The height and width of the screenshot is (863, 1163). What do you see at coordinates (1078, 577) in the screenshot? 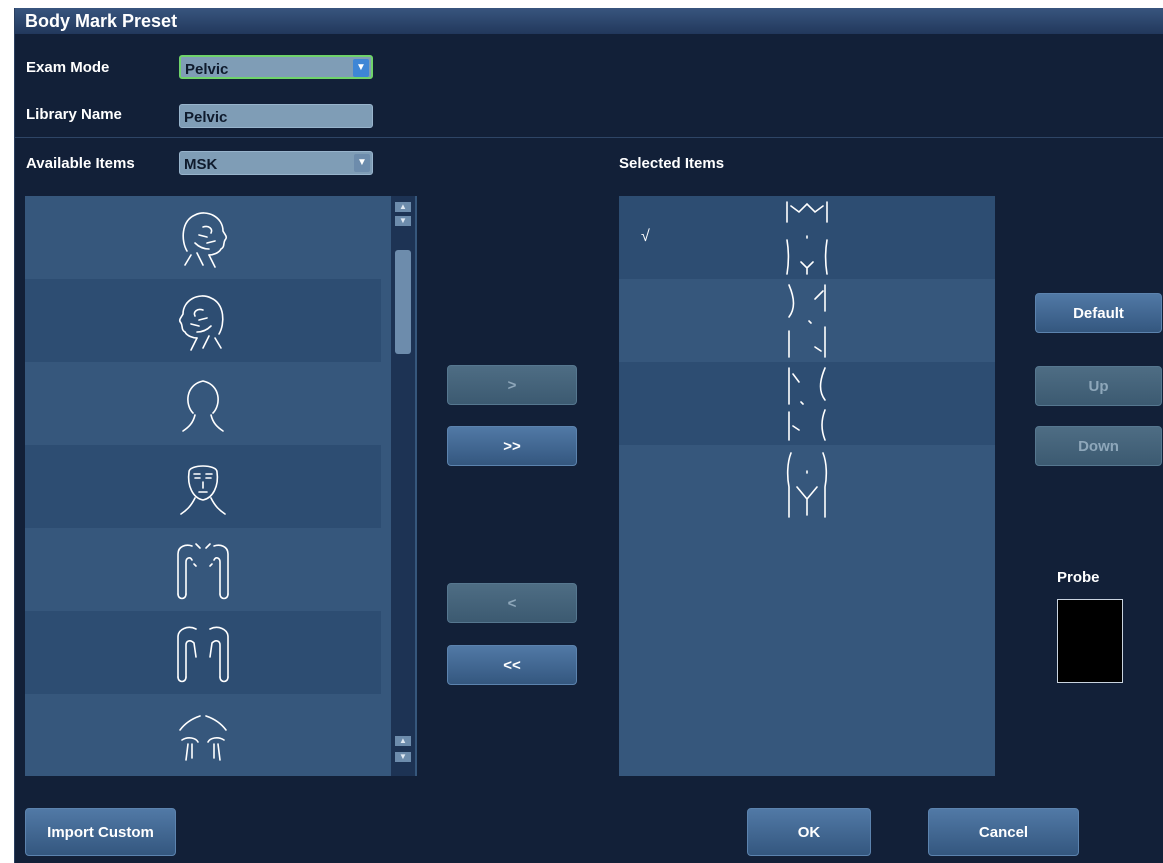
I see `probe-label: Probe` at bounding box center [1078, 577].